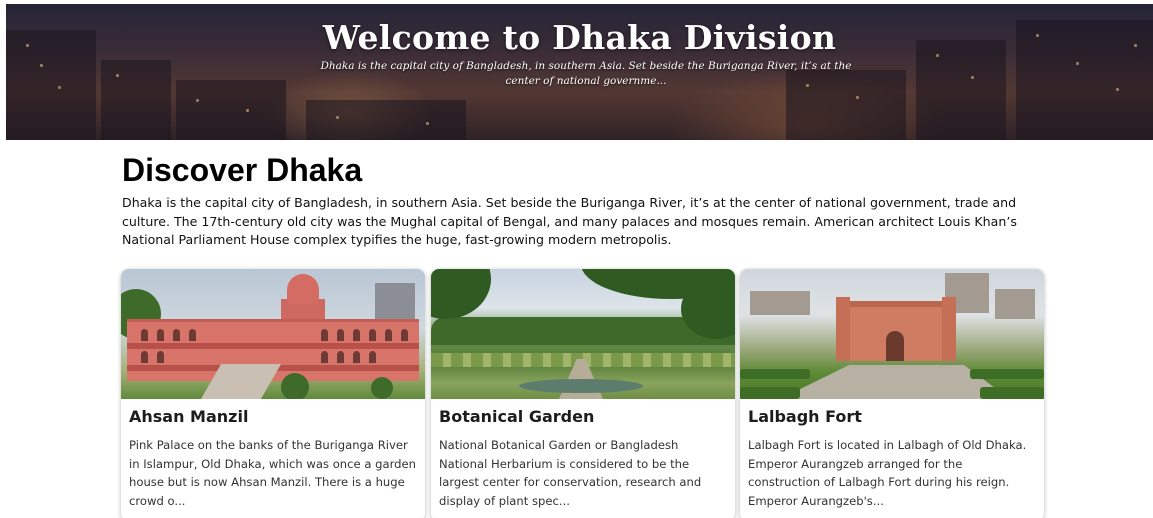 The width and height of the screenshot is (1153, 518). I want to click on card-title: Ahsan Manzil, so click(189, 416).